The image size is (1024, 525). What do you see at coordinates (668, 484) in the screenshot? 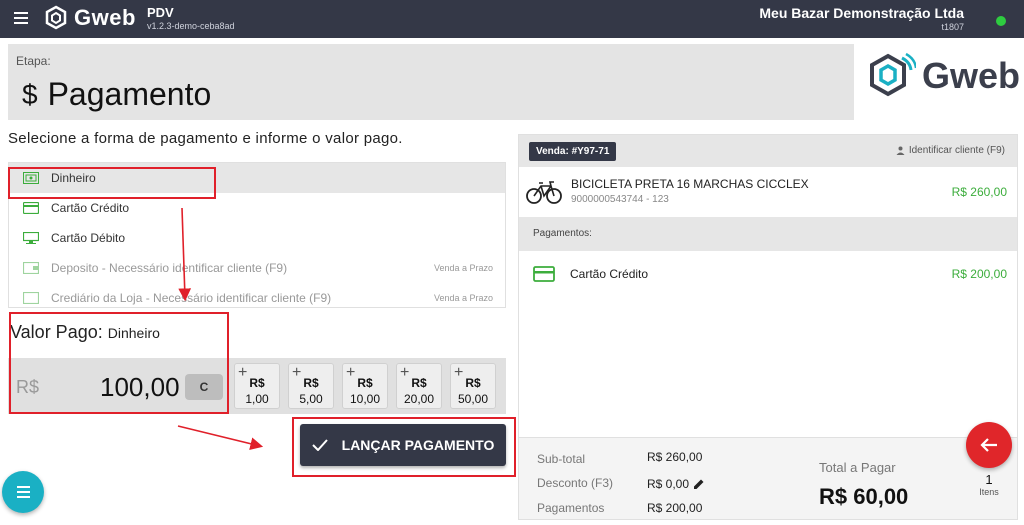
I see `discount-value: R$ 0,00` at bounding box center [668, 484].